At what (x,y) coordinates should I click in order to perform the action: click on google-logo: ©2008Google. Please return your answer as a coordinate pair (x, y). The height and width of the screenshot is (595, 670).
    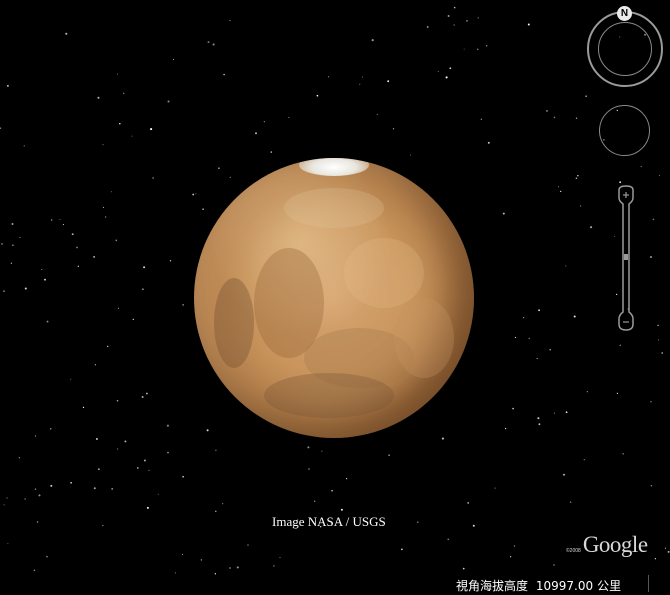
    Looking at the image, I should click on (607, 545).